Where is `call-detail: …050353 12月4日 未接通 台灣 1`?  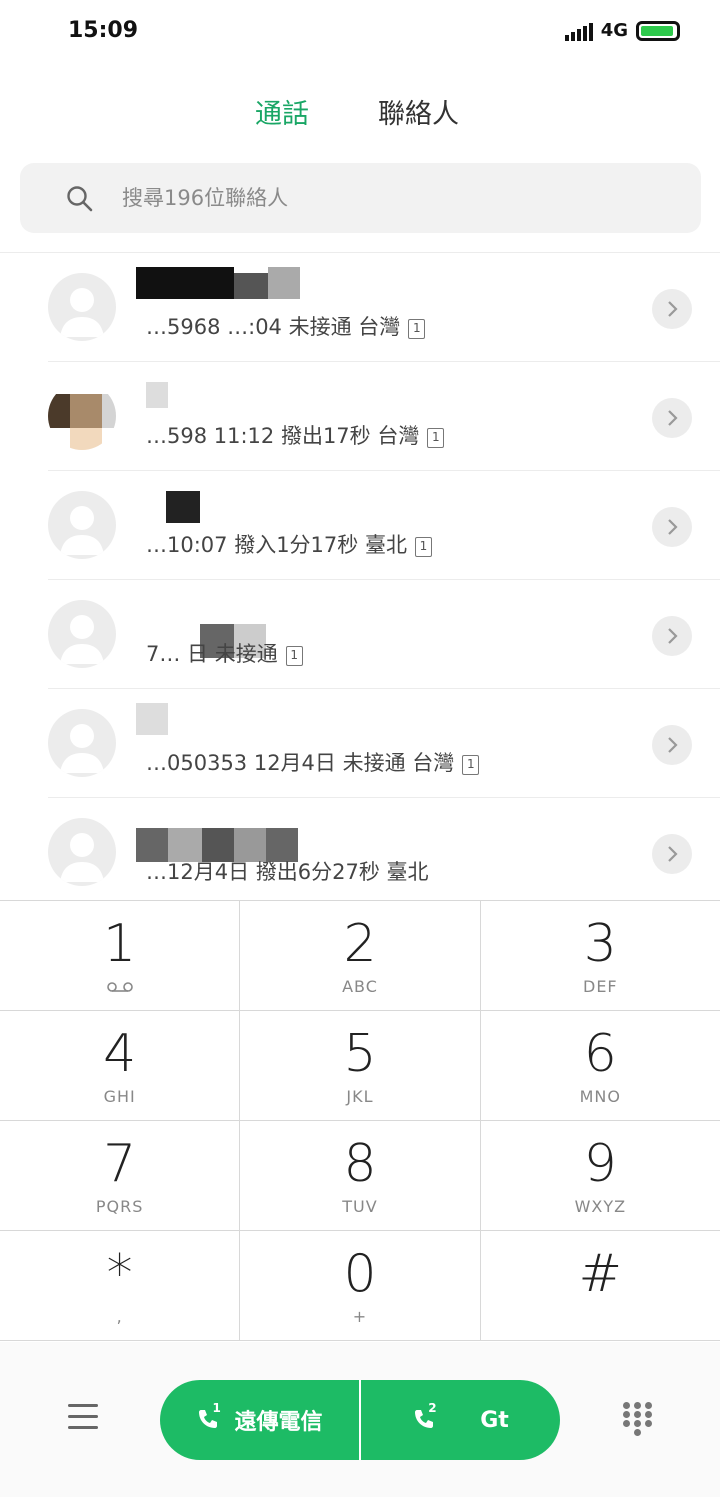 call-detail: …050353 12月4日 未接通 台灣 1 is located at coordinates (313, 762).